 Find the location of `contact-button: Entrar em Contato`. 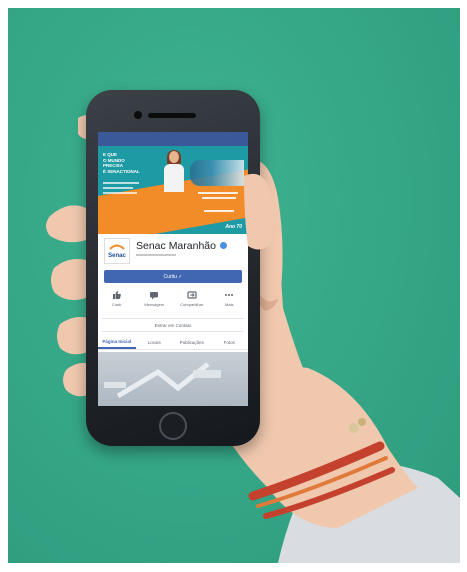

contact-button: Entrar em Contato is located at coordinates (173, 325).